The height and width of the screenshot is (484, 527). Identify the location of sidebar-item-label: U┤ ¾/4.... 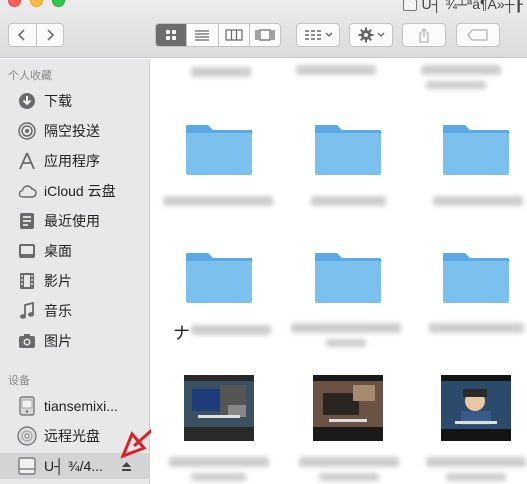
(73, 466).